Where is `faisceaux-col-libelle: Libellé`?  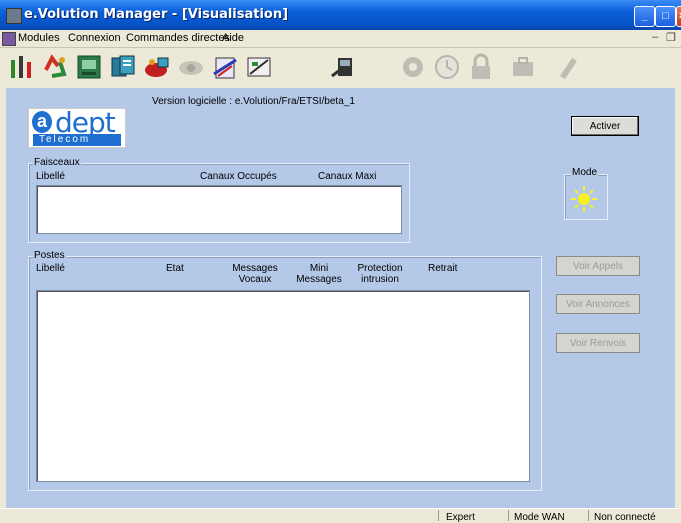 faisceaux-col-libelle: Libellé is located at coordinates (50, 176).